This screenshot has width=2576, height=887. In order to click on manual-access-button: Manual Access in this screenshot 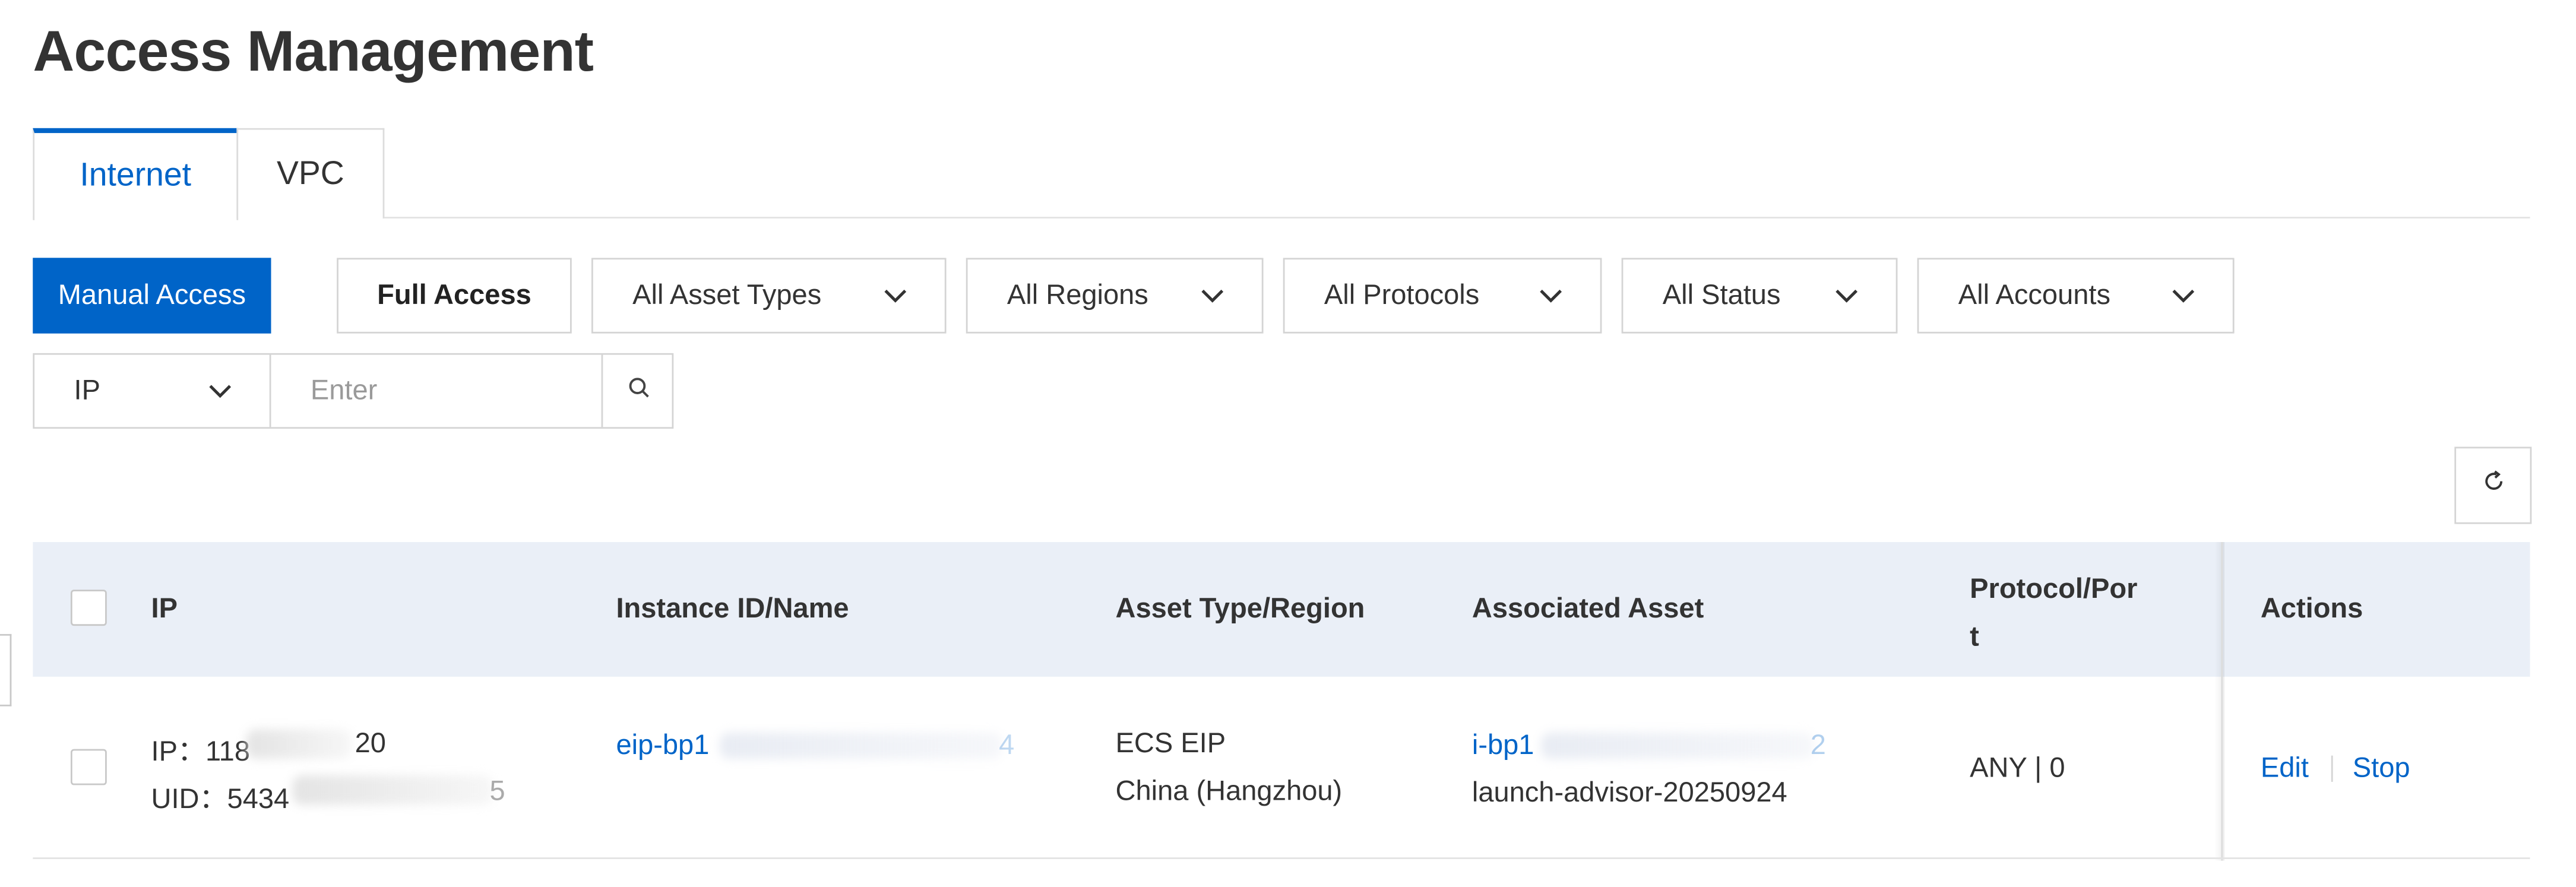, I will do `click(152, 296)`.